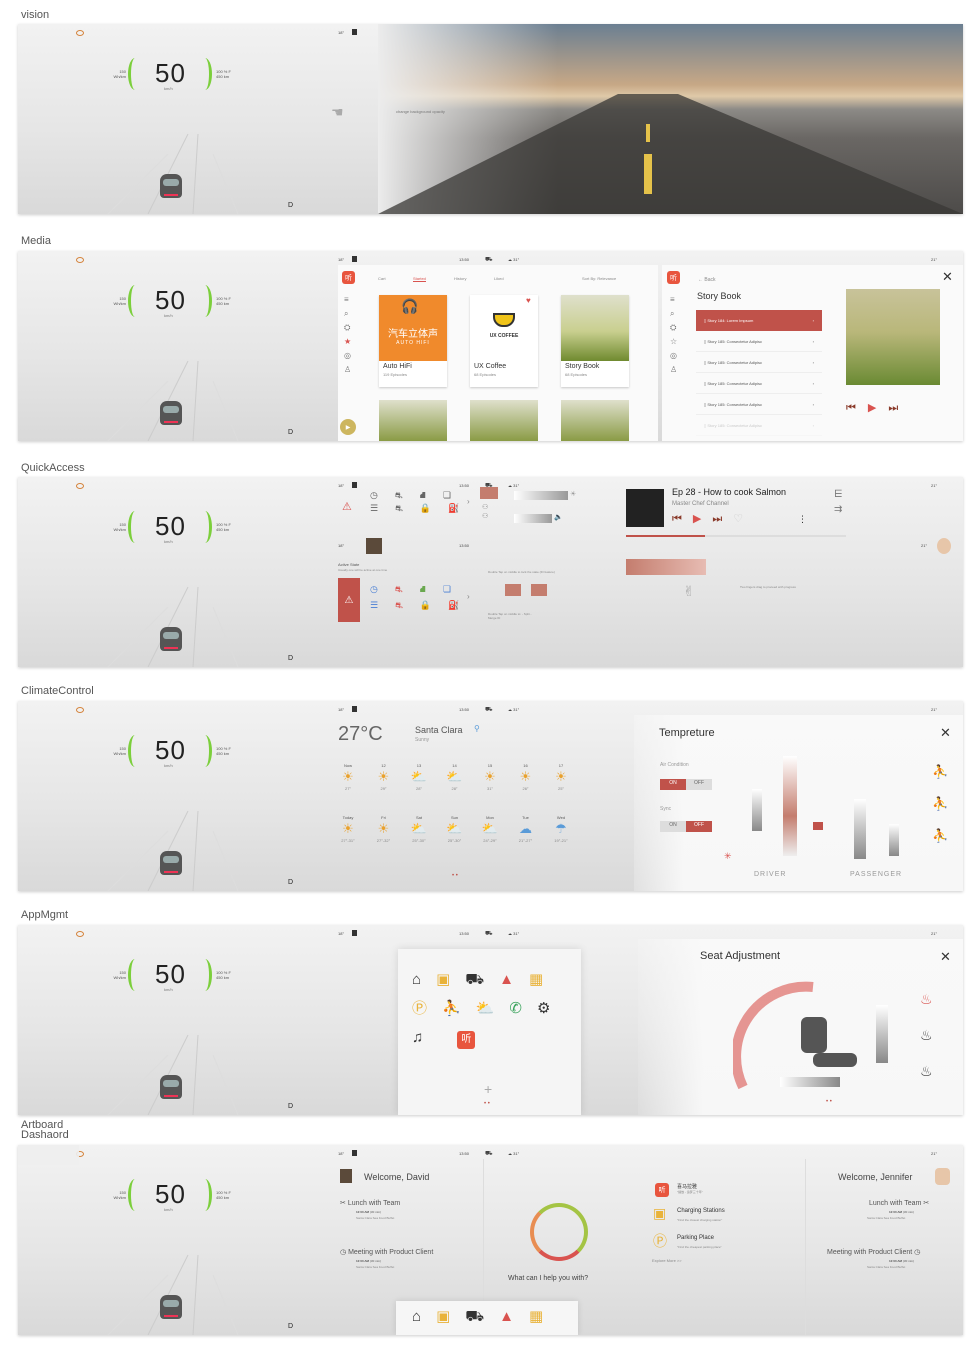 The height and width of the screenshot is (1361, 974). Describe the element at coordinates (699, 826) in the screenshot. I see `sync-off-button: OFF` at that location.